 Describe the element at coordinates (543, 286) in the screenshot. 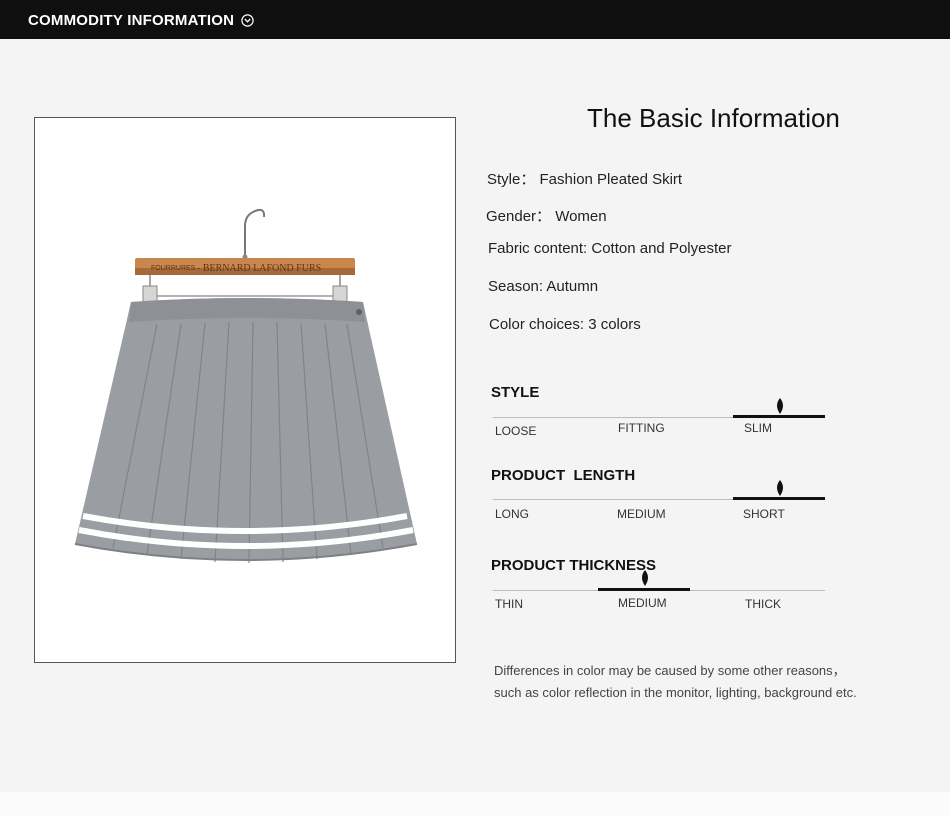

I see `info-season: Season: Autumn` at that location.